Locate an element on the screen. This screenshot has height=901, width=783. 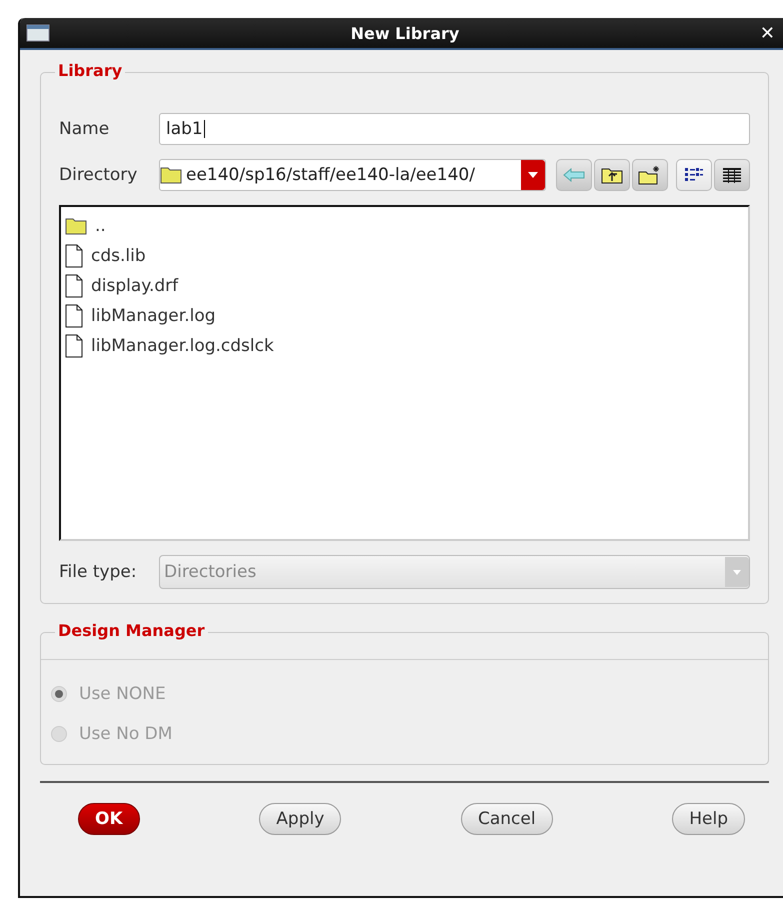
directory-combo: ee140/sp16/staff/ee140-la/ee140/ is located at coordinates (352, 175).